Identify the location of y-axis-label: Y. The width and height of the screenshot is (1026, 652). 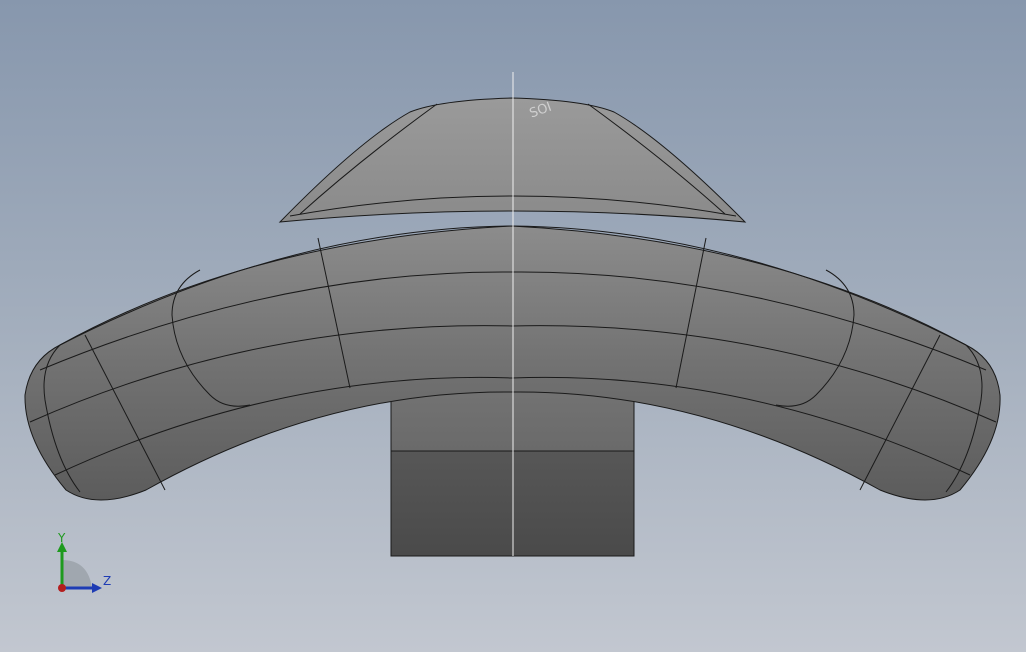
(61, 538).